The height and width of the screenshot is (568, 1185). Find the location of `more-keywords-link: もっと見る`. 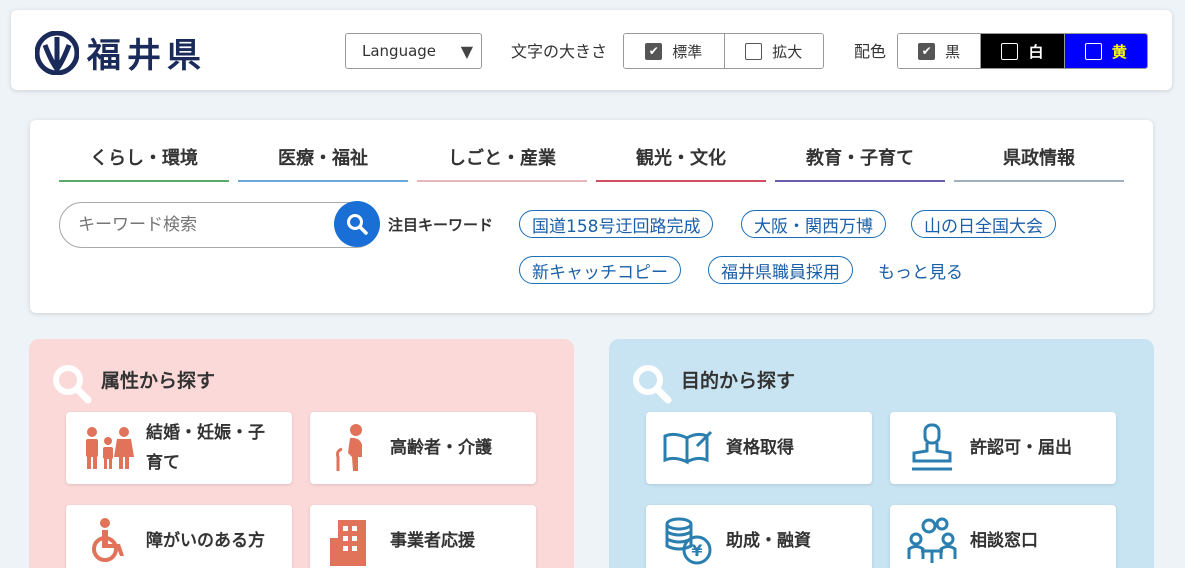

more-keywords-link: もっと見る is located at coordinates (920, 270).